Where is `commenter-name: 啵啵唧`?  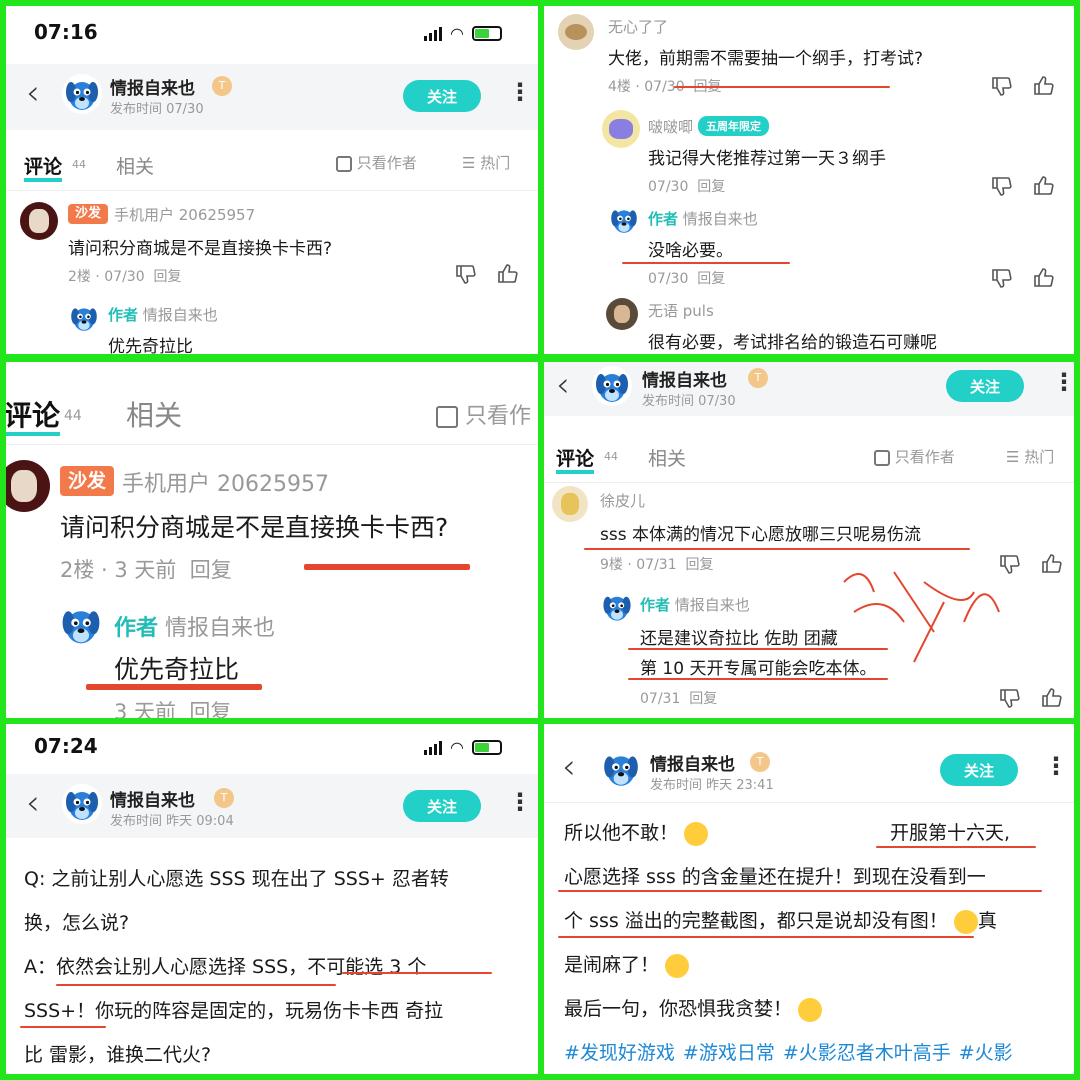
commenter-name: 啵啵唧 is located at coordinates (670, 126).